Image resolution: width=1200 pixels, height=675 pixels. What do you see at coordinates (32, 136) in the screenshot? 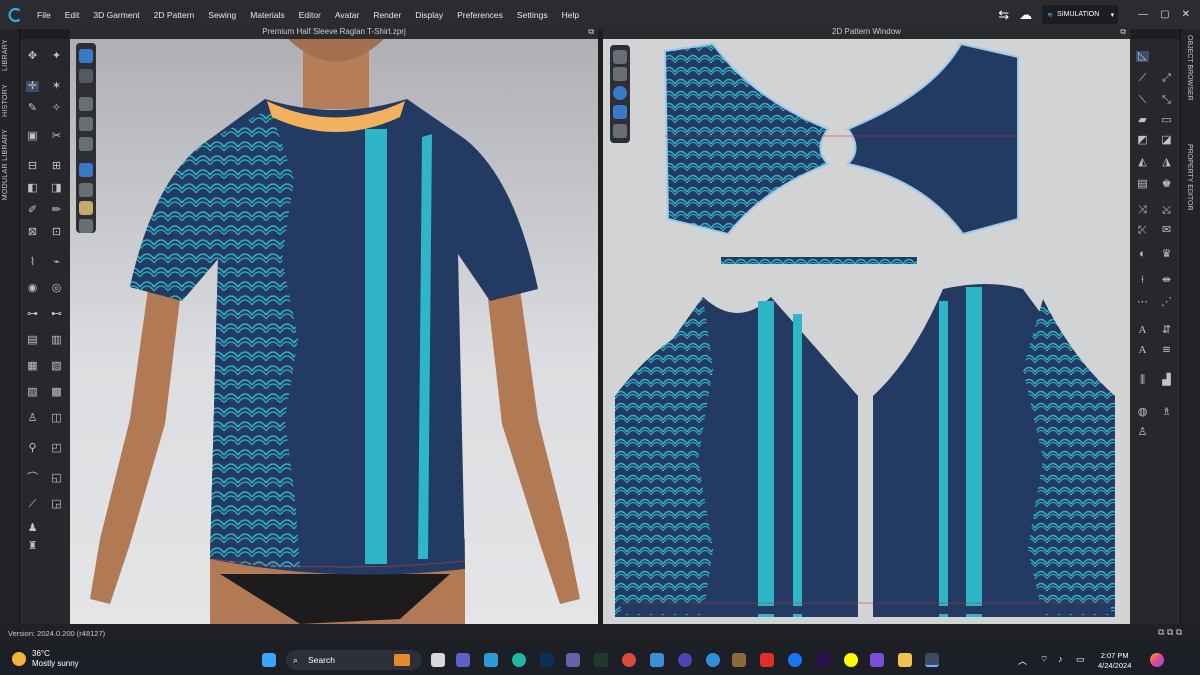
I see `arrange-icon: ▣` at bounding box center [32, 136].